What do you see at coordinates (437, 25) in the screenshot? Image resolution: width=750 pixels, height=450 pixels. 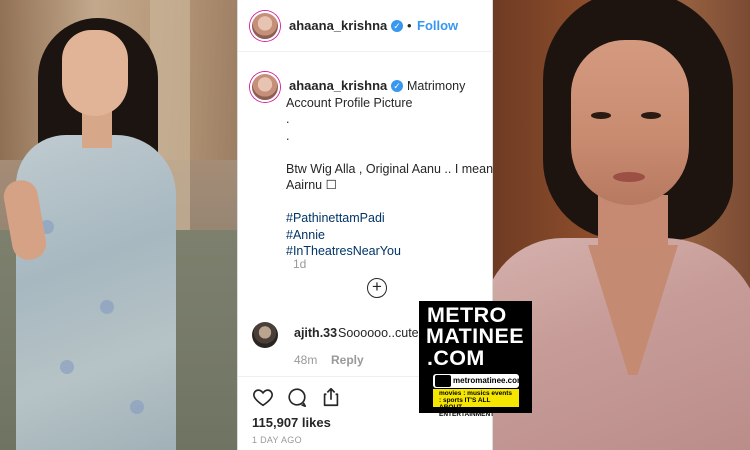 I see `follow-button: Follow` at bounding box center [437, 25].